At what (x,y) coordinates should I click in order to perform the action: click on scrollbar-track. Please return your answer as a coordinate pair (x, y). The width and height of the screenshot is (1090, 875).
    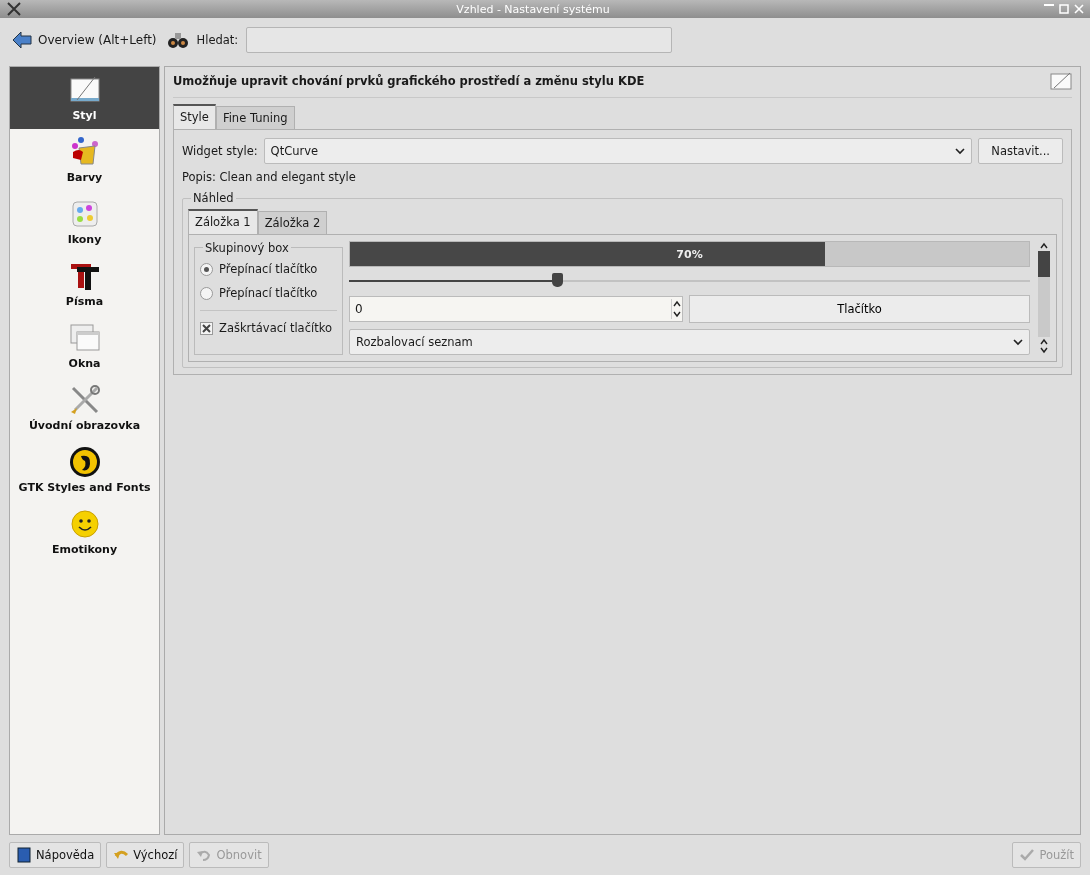
    Looking at the image, I should click on (1044, 294).